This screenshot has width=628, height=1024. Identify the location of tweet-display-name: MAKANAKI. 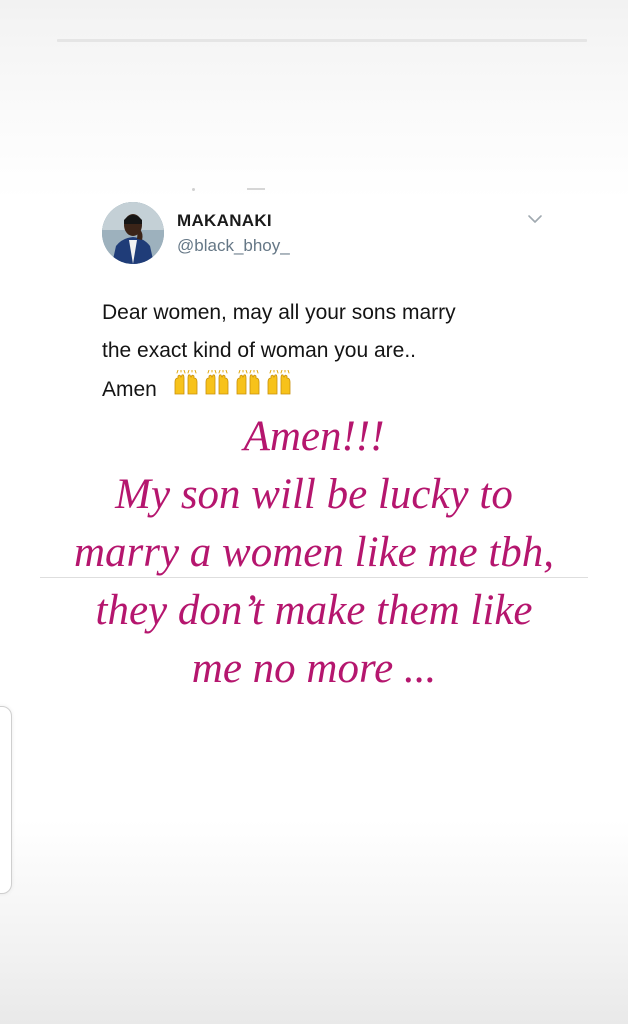
(224, 221).